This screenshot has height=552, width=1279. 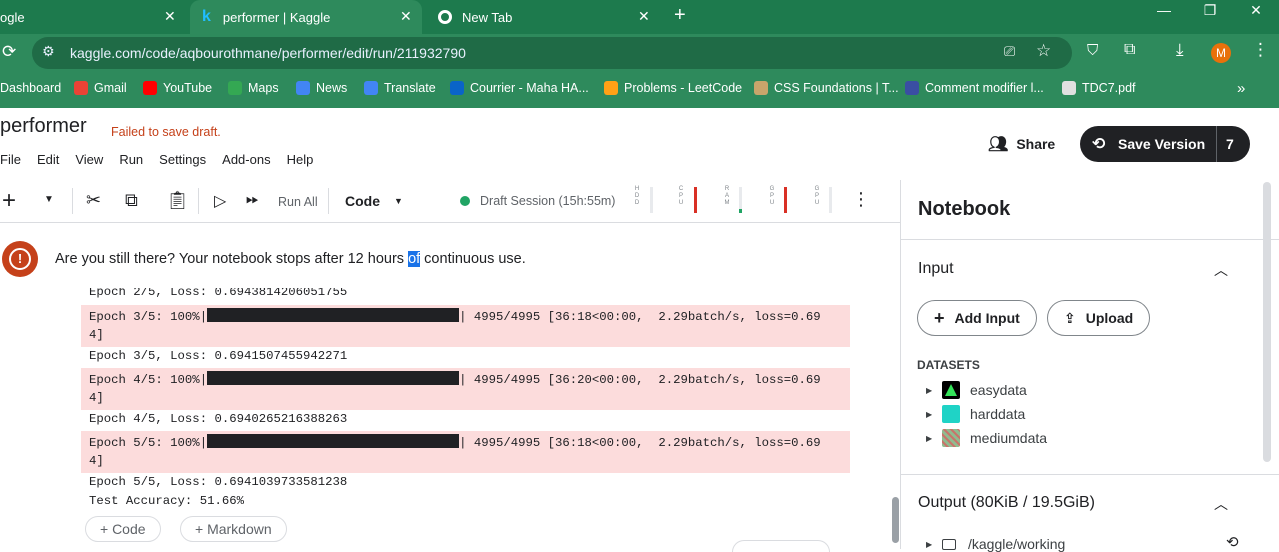 What do you see at coordinates (1267, 322) in the screenshot?
I see `panel-scrollbar` at bounding box center [1267, 322].